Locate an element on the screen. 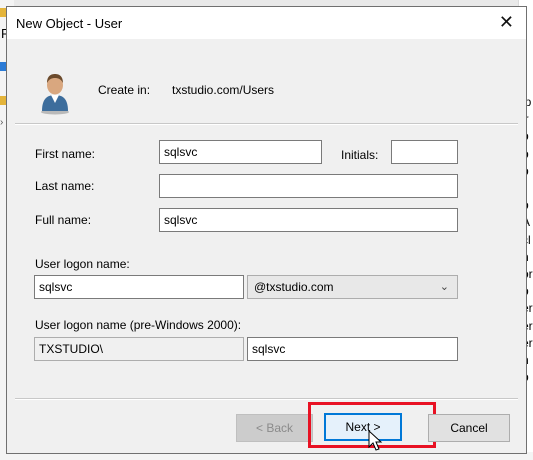  upn-suffix-dropdown: @txstudio.com ⌄ is located at coordinates (352, 287).